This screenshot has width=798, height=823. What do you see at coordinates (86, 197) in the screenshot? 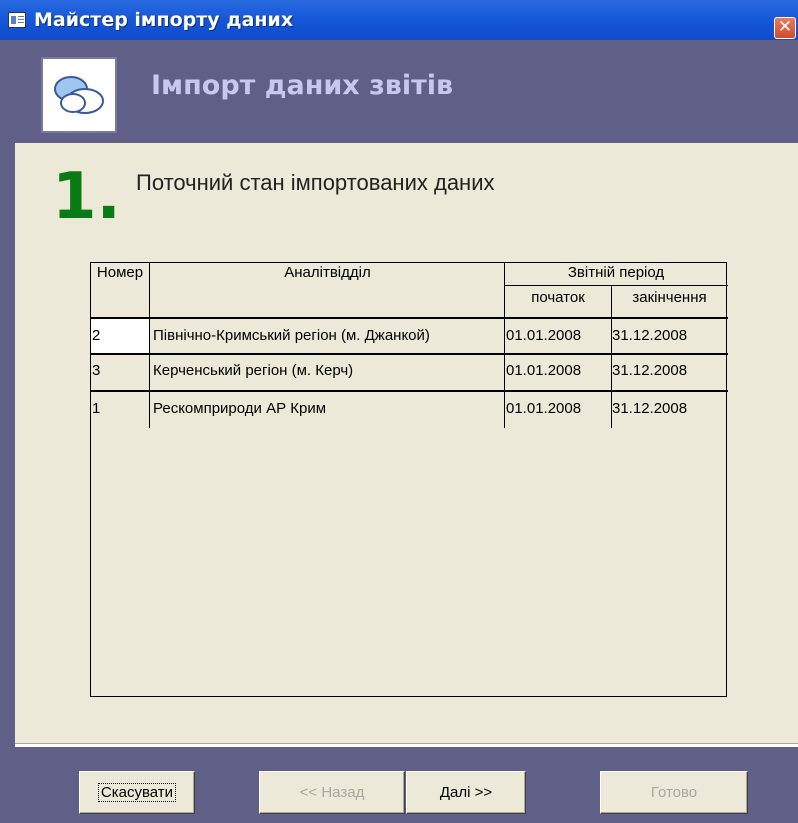
I see `step-number: 1.` at bounding box center [86, 197].